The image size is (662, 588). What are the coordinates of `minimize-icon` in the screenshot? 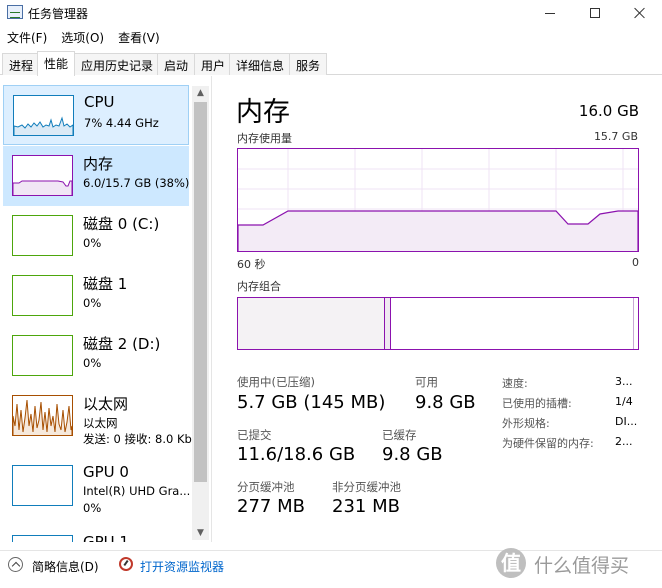 It's located at (550, 13).